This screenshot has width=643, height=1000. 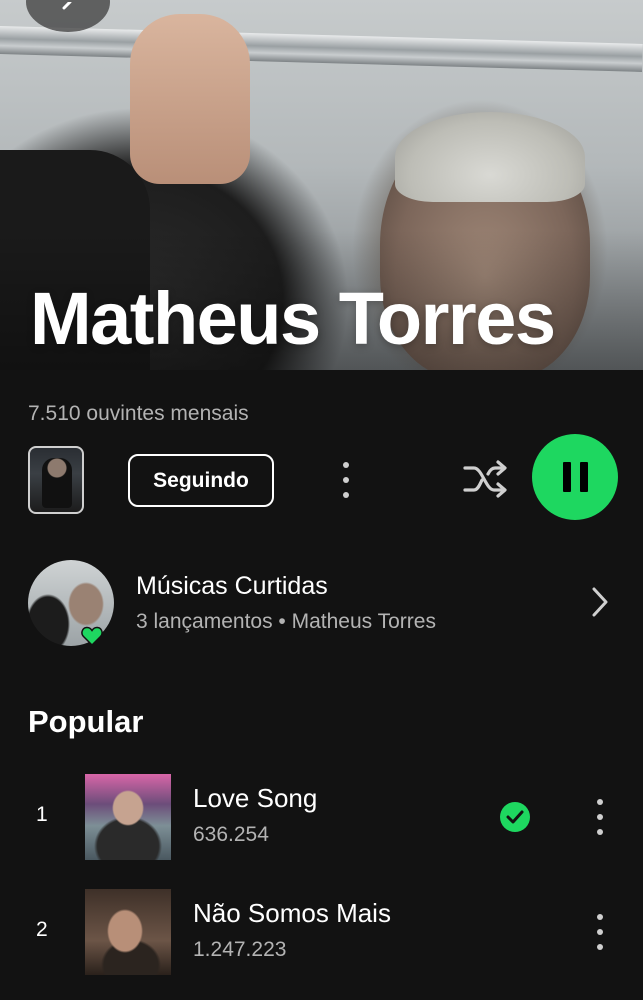 I want to click on handrail, so click(x=321, y=49).